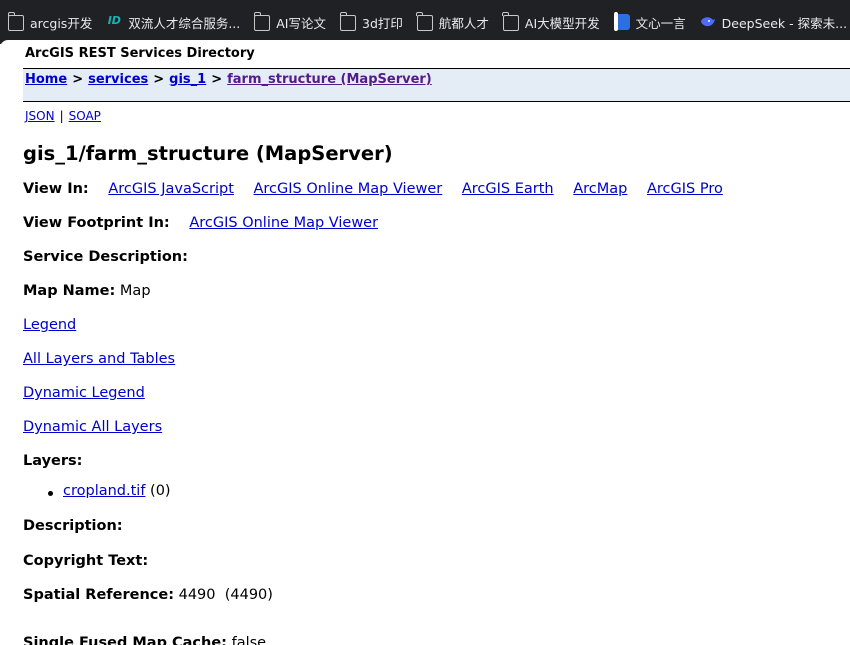 The height and width of the screenshot is (645, 850). I want to click on legend-link: Legend, so click(49, 325).